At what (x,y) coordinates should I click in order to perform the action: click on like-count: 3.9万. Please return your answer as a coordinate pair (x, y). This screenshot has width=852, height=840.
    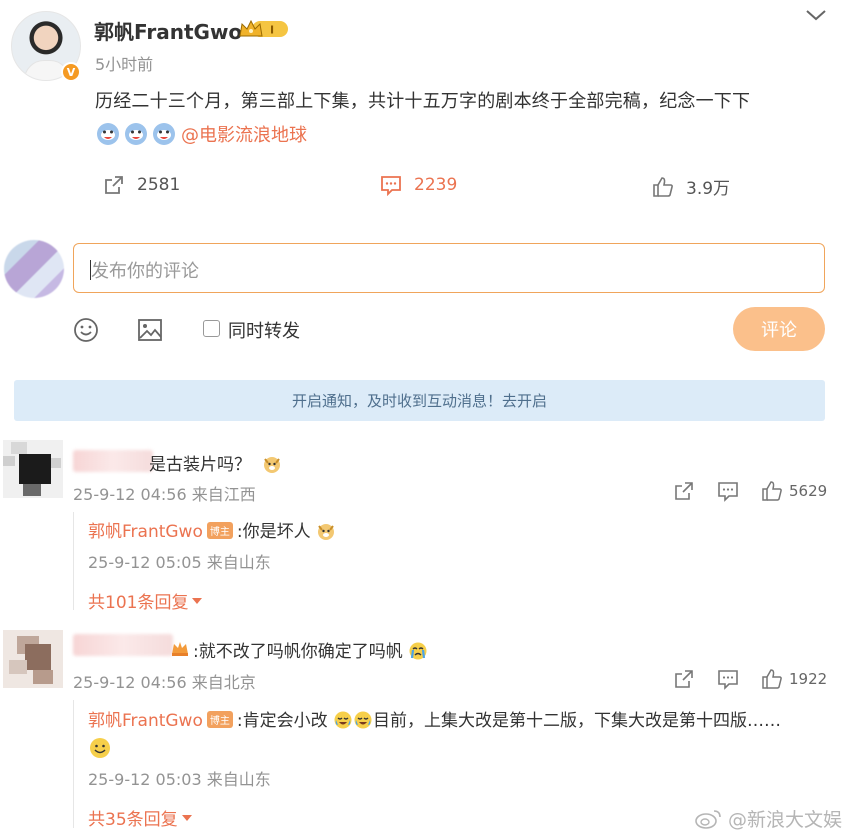
    Looking at the image, I should click on (708, 189).